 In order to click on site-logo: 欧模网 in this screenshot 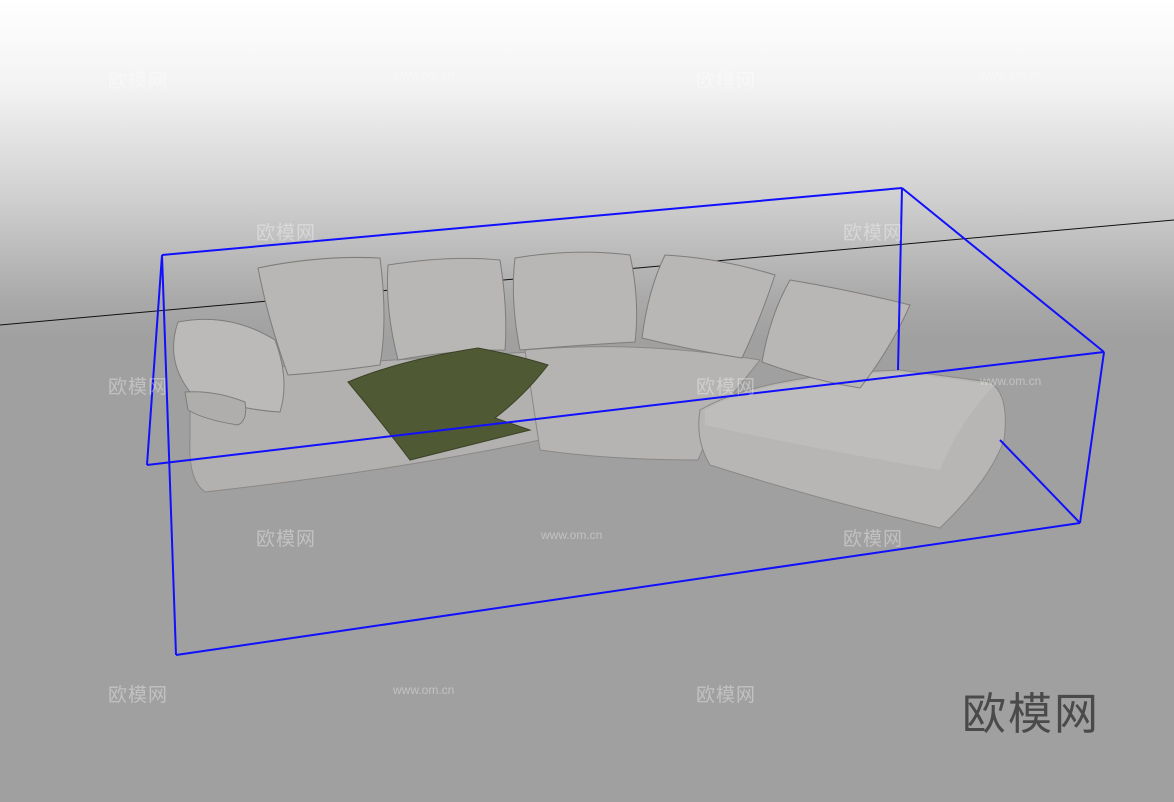, I will do `click(1031, 714)`.